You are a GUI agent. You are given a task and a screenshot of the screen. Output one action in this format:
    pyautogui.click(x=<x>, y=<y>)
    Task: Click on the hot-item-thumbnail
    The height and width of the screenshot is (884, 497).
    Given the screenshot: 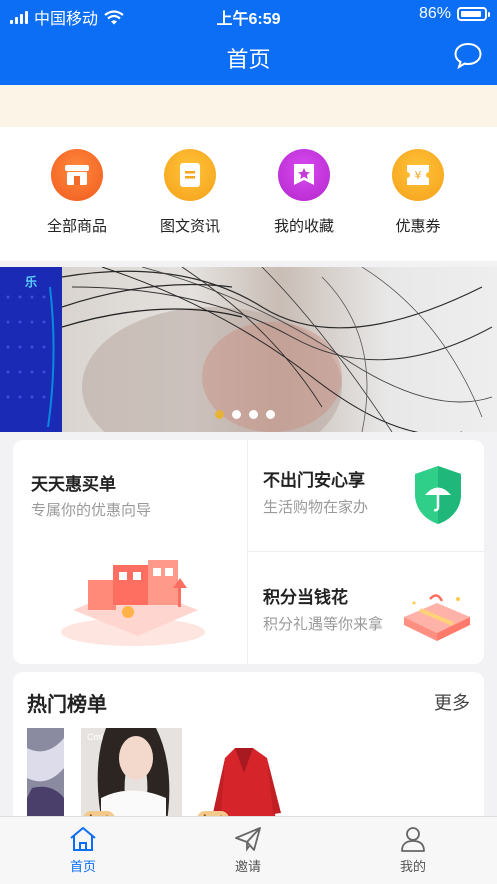 What is the action you would take?
    pyautogui.click(x=45, y=778)
    